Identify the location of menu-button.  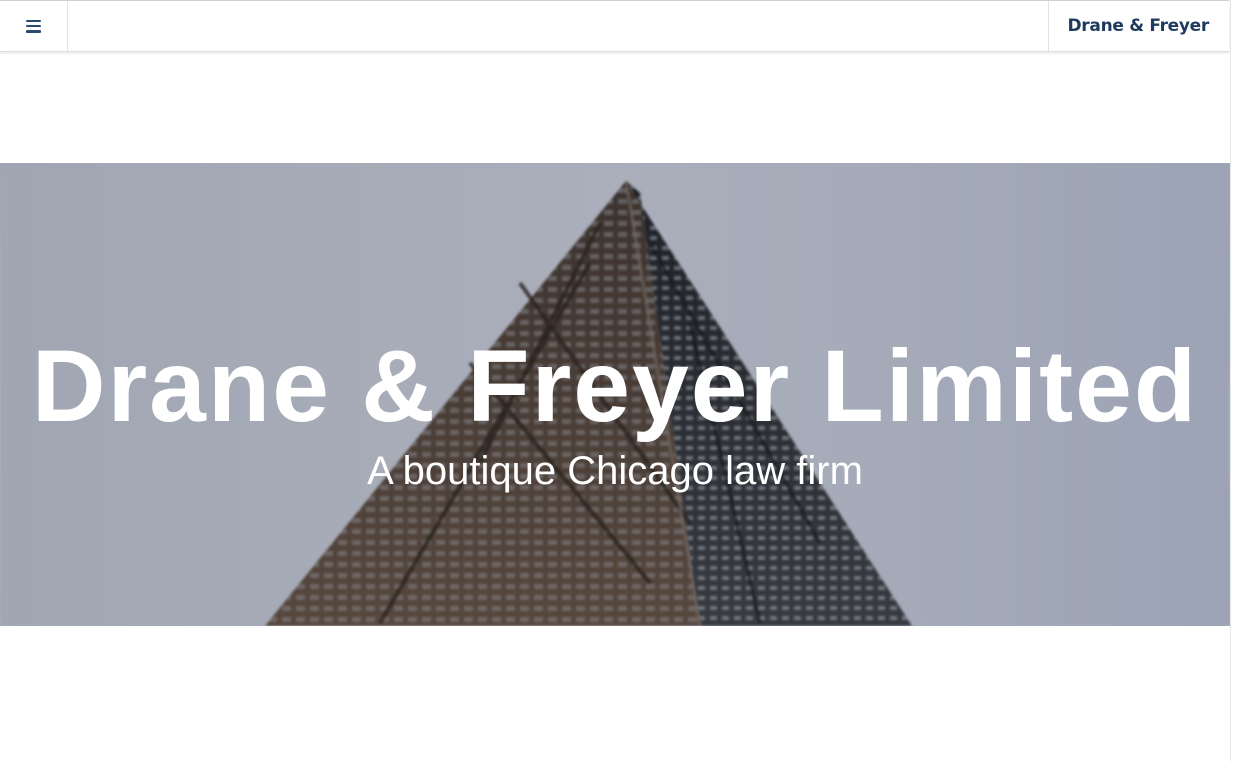
(34, 26).